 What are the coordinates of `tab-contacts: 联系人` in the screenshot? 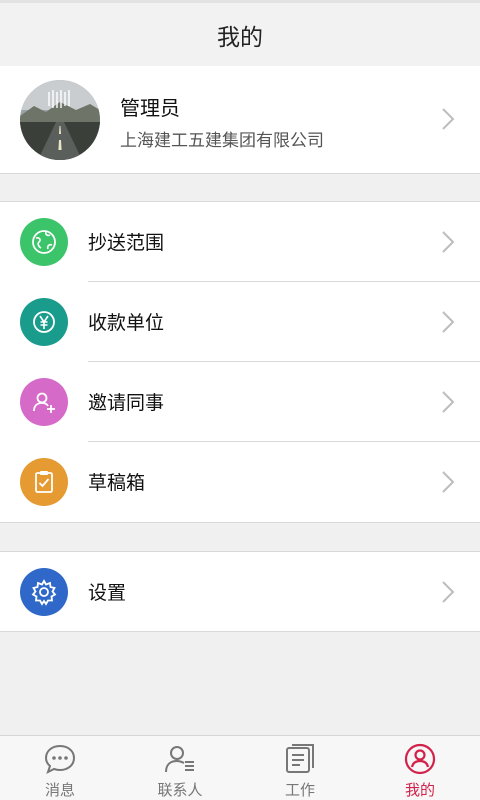 It's located at (180, 768).